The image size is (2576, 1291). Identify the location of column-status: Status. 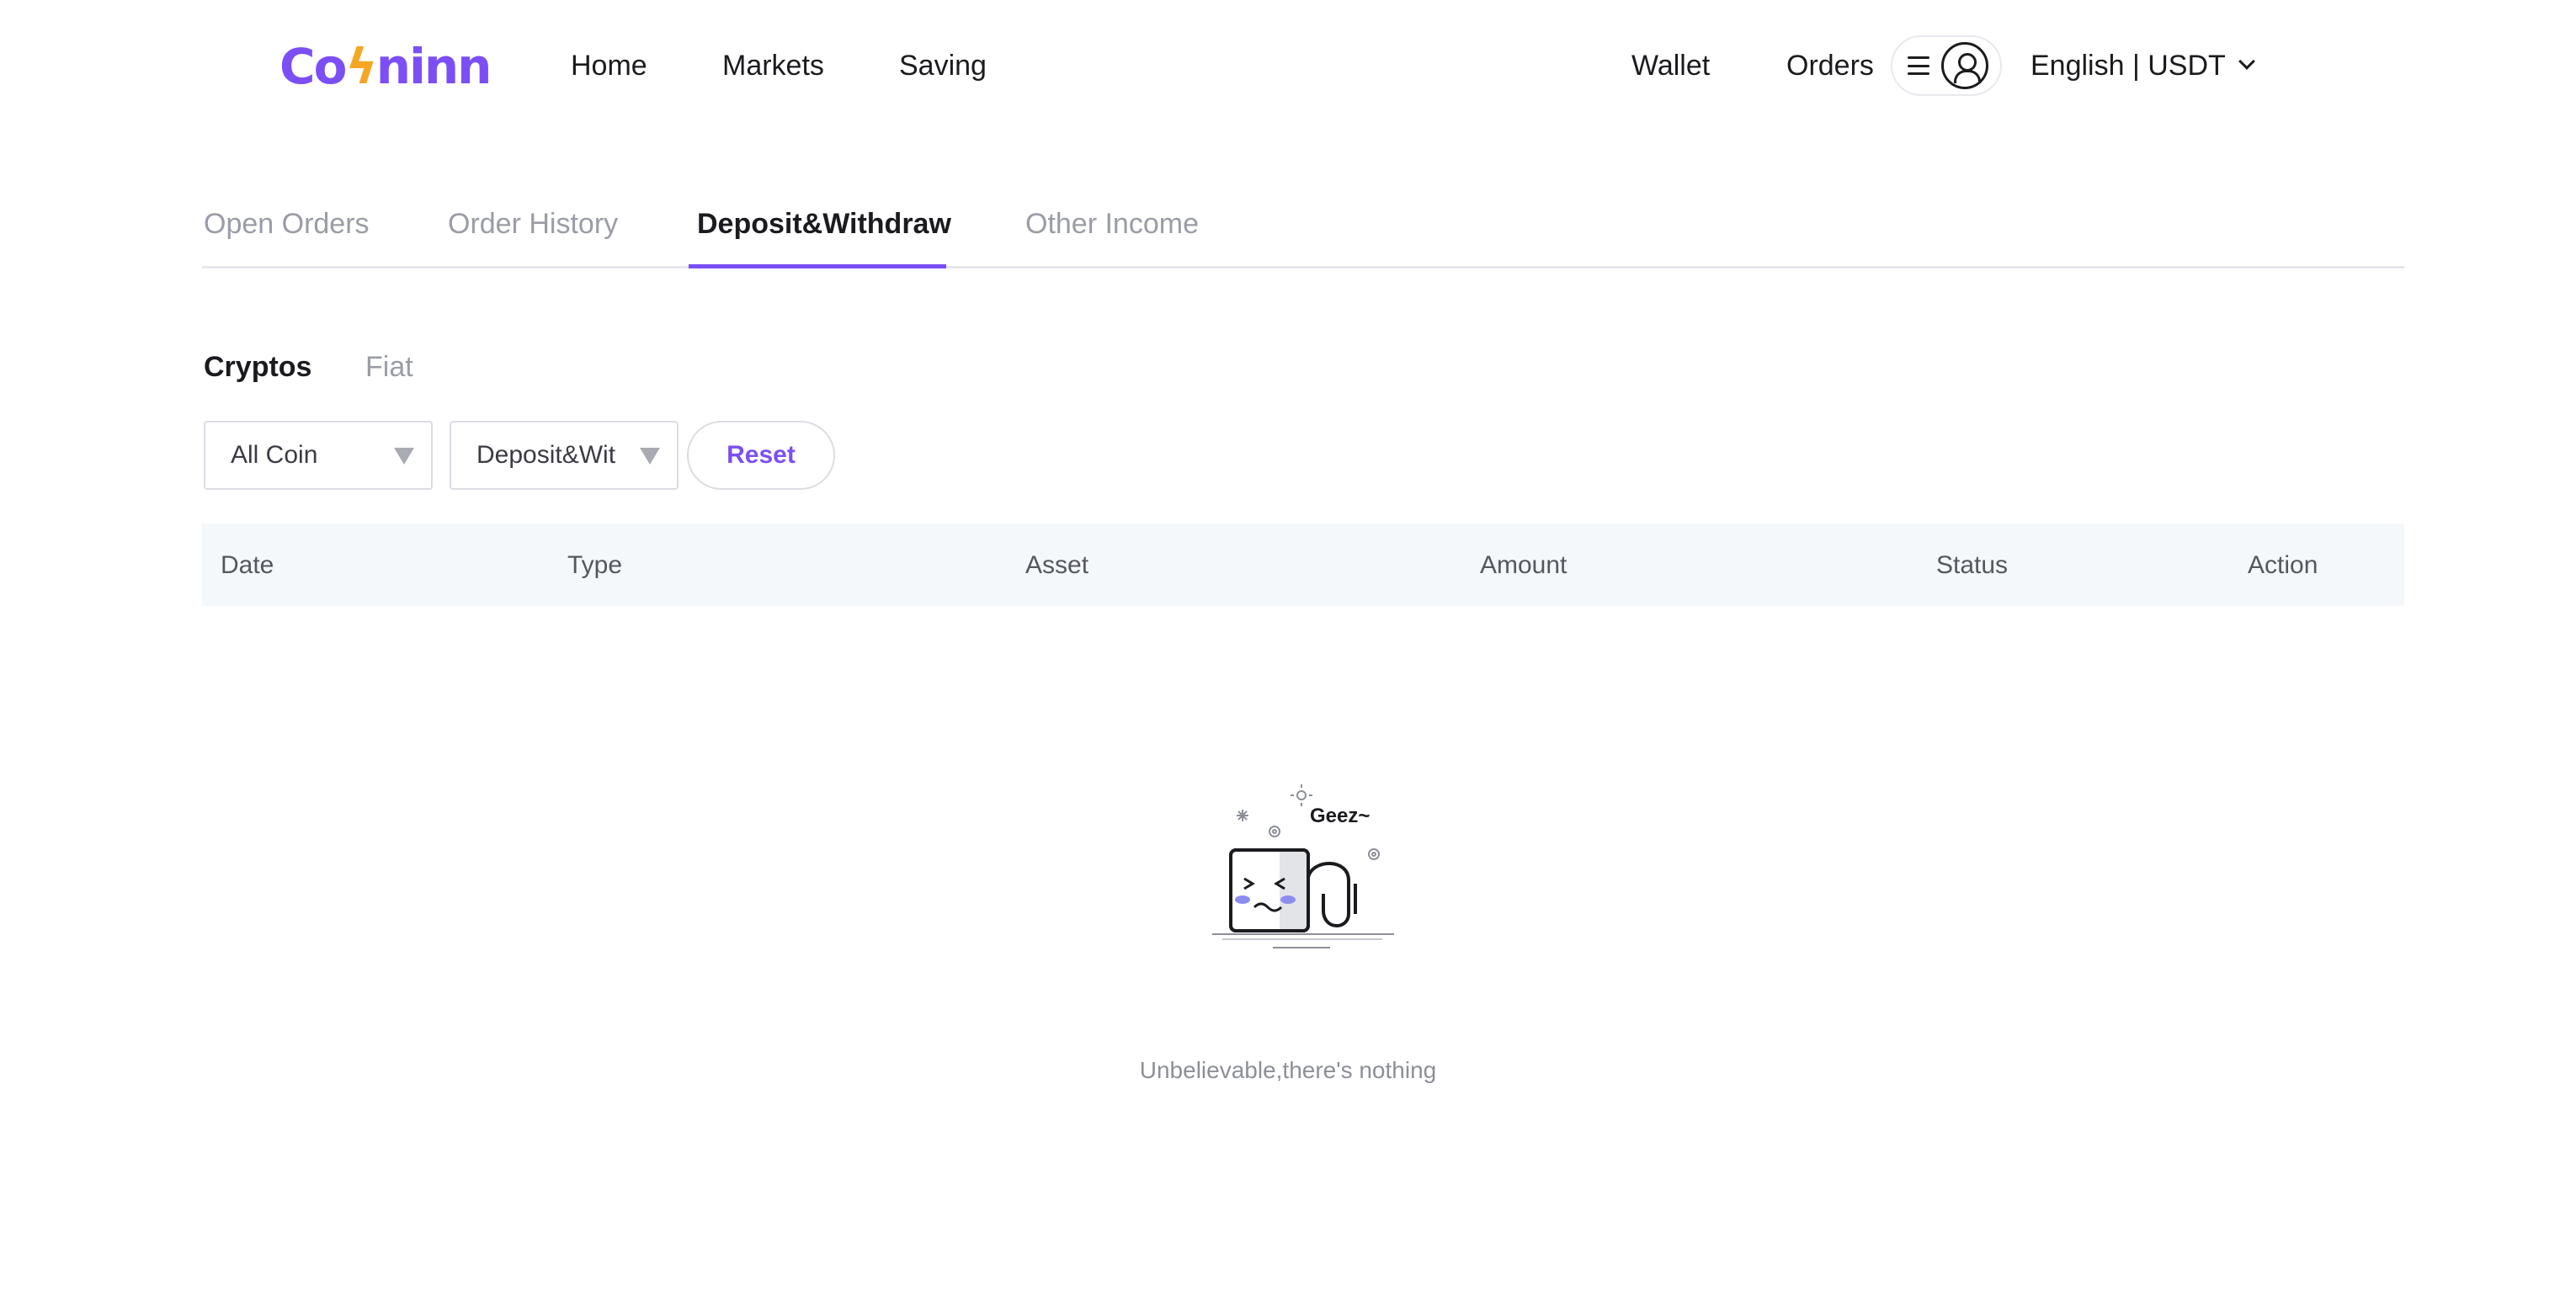
(1972, 565).